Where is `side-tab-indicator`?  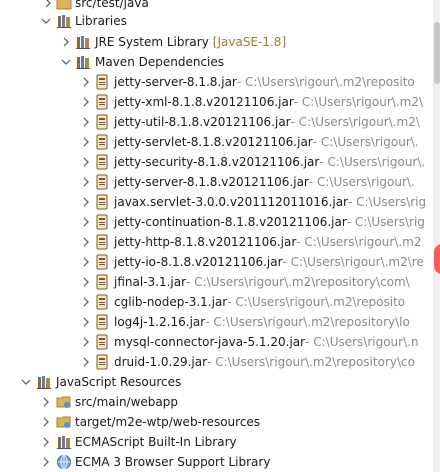
side-tab-indicator is located at coordinates (437, 259).